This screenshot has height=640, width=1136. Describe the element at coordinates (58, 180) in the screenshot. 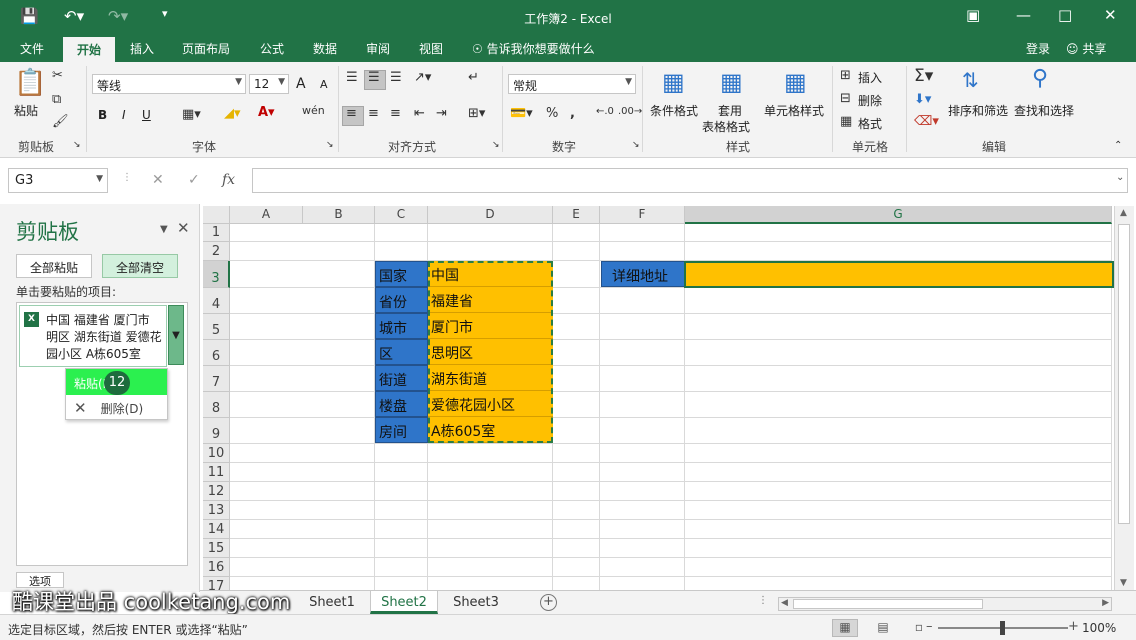

I see `name-box: G3 ▼` at that location.